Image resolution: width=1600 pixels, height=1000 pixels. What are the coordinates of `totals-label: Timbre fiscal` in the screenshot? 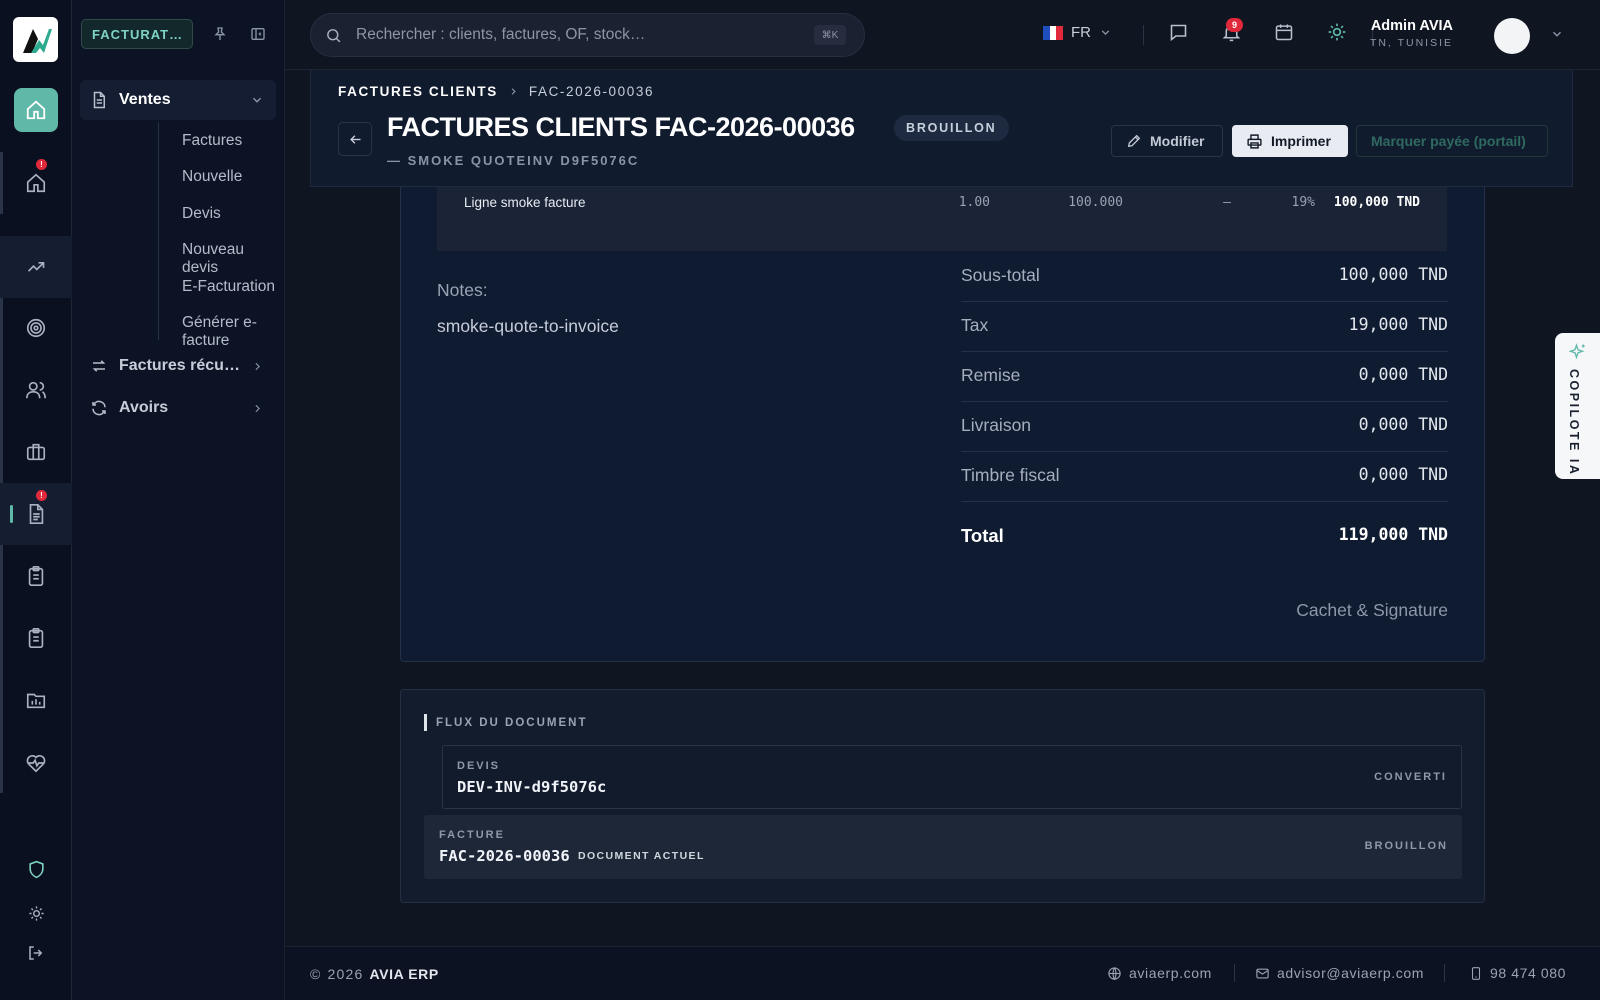 It's located at (1010, 475).